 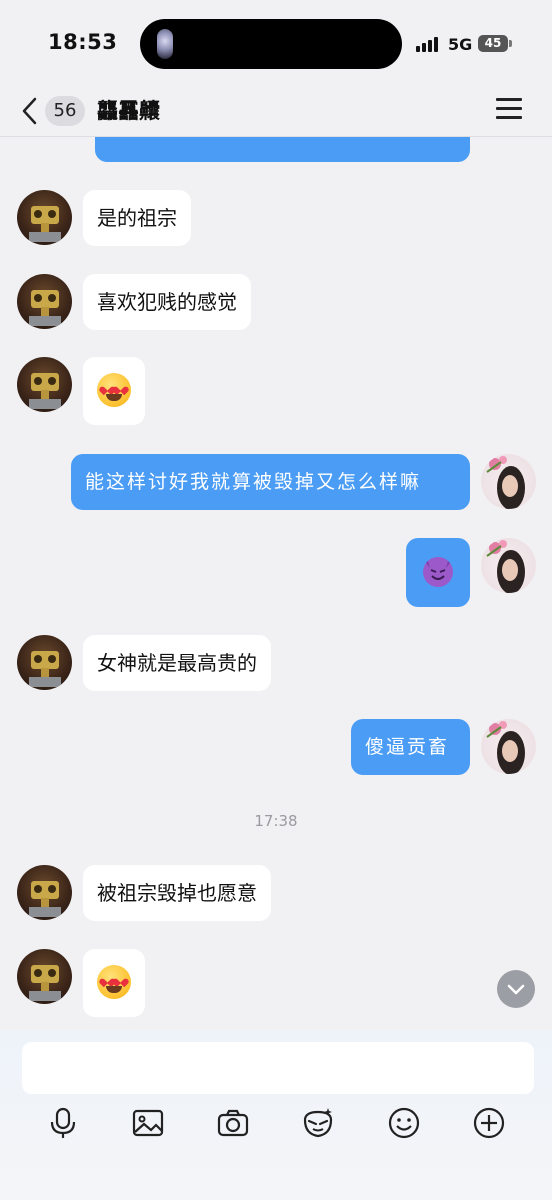 What do you see at coordinates (282, 149) in the screenshot?
I see `message-bubble-partial` at bounding box center [282, 149].